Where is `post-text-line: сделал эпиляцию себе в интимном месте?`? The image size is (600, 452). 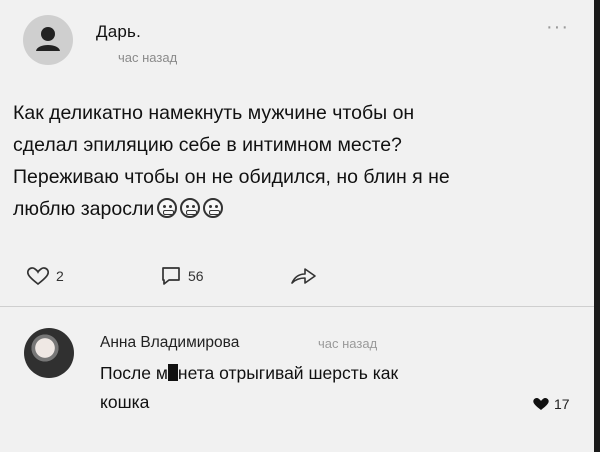
post-text-line: сделал эпиляцию себе в интимном месте? is located at coordinates (207, 145).